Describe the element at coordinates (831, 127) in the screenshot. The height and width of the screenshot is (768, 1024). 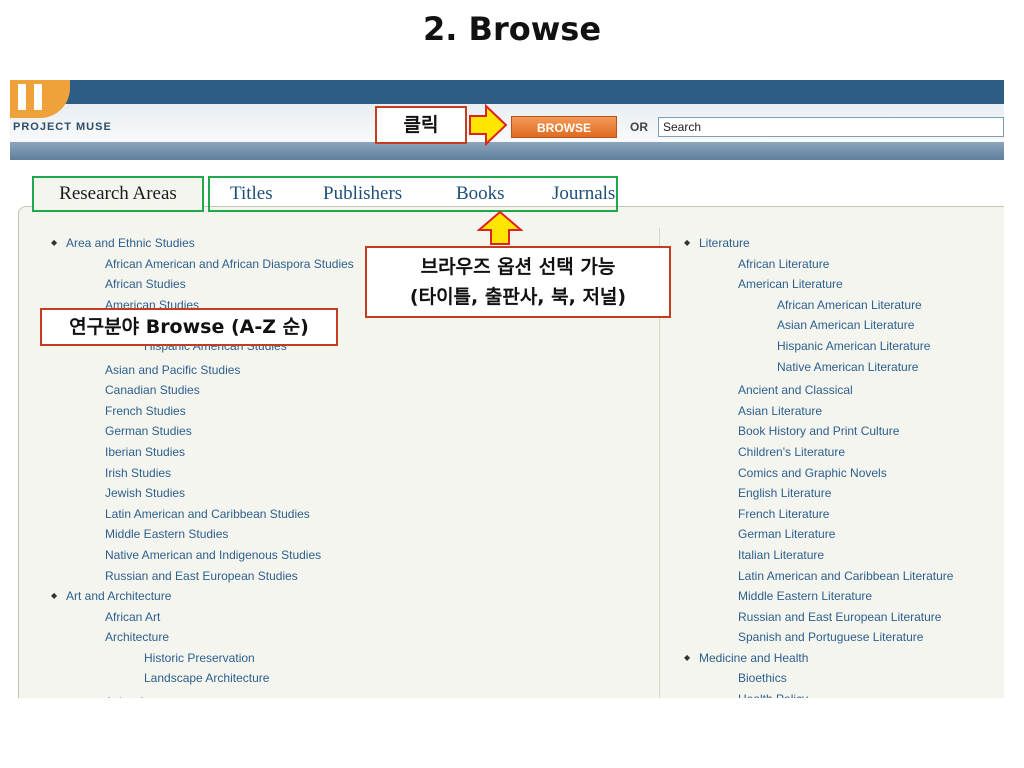
I see `search-input` at that location.